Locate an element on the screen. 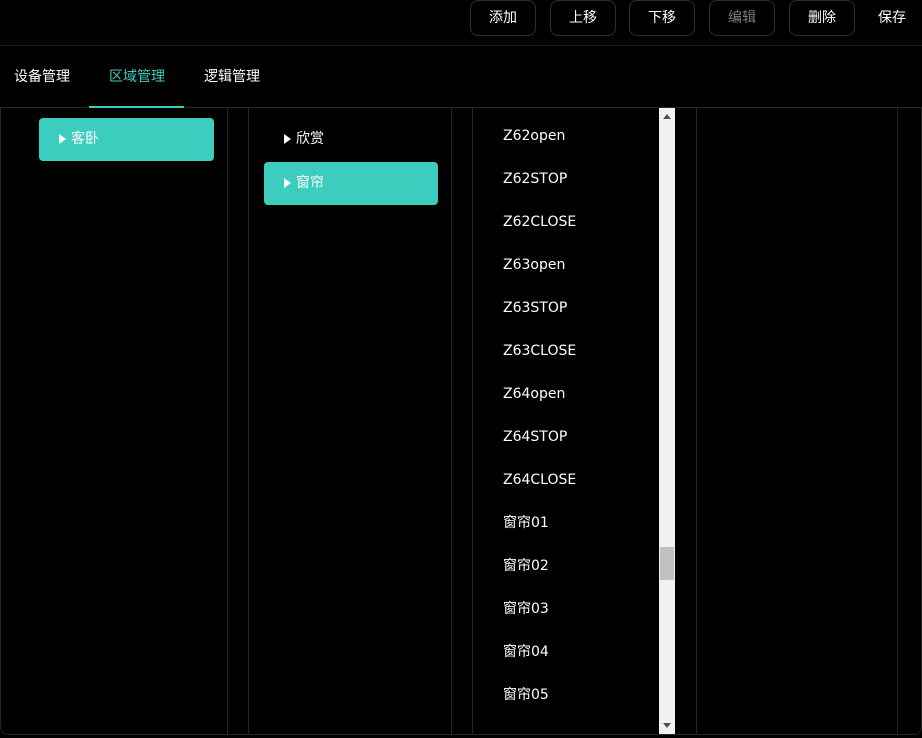 The image size is (922, 738). list-item: Z64open is located at coordinates (534, 394).